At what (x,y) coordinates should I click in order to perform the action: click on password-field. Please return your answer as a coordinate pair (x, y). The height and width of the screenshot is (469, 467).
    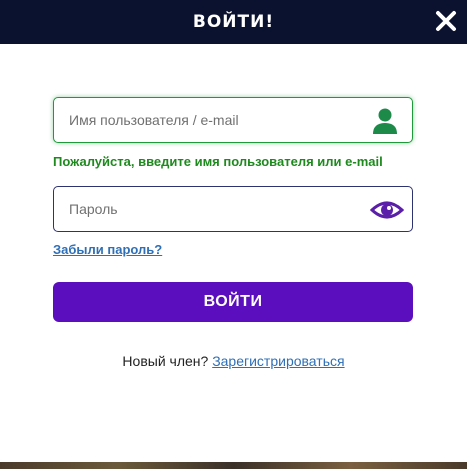
    Looking at the image, I should click on (233, 209).